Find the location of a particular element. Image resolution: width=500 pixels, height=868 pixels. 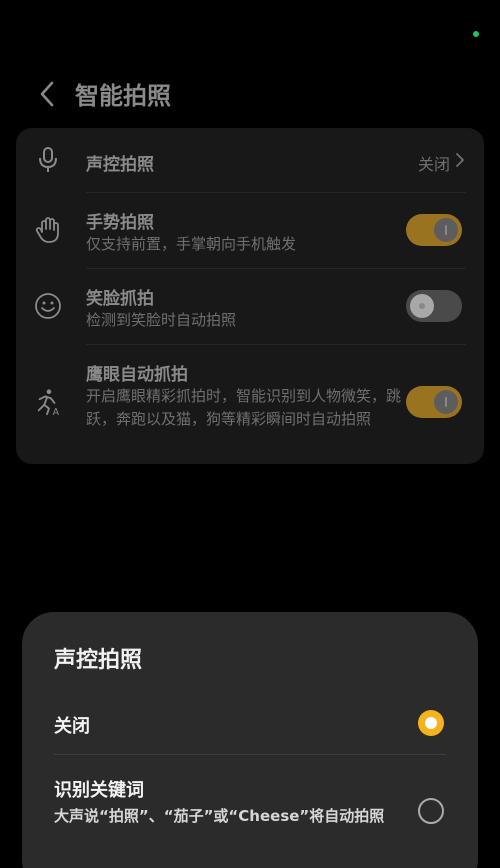

eagle-eye-toggle is located at coordinates (434, 402).